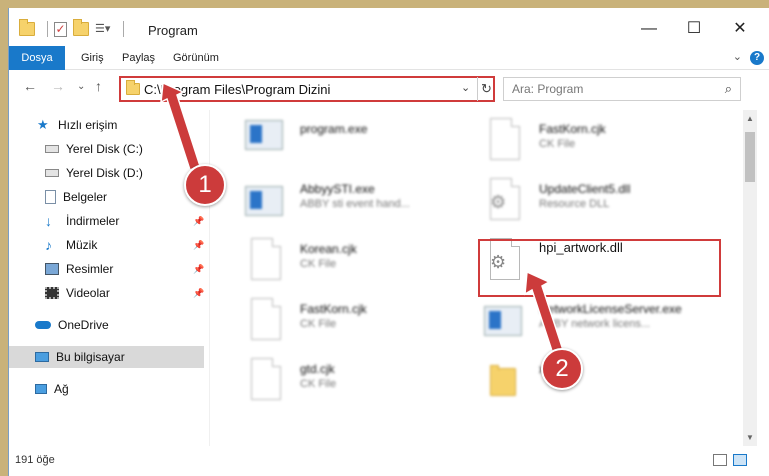  I want to click on large-icons-view-icon, so click(740, 460).